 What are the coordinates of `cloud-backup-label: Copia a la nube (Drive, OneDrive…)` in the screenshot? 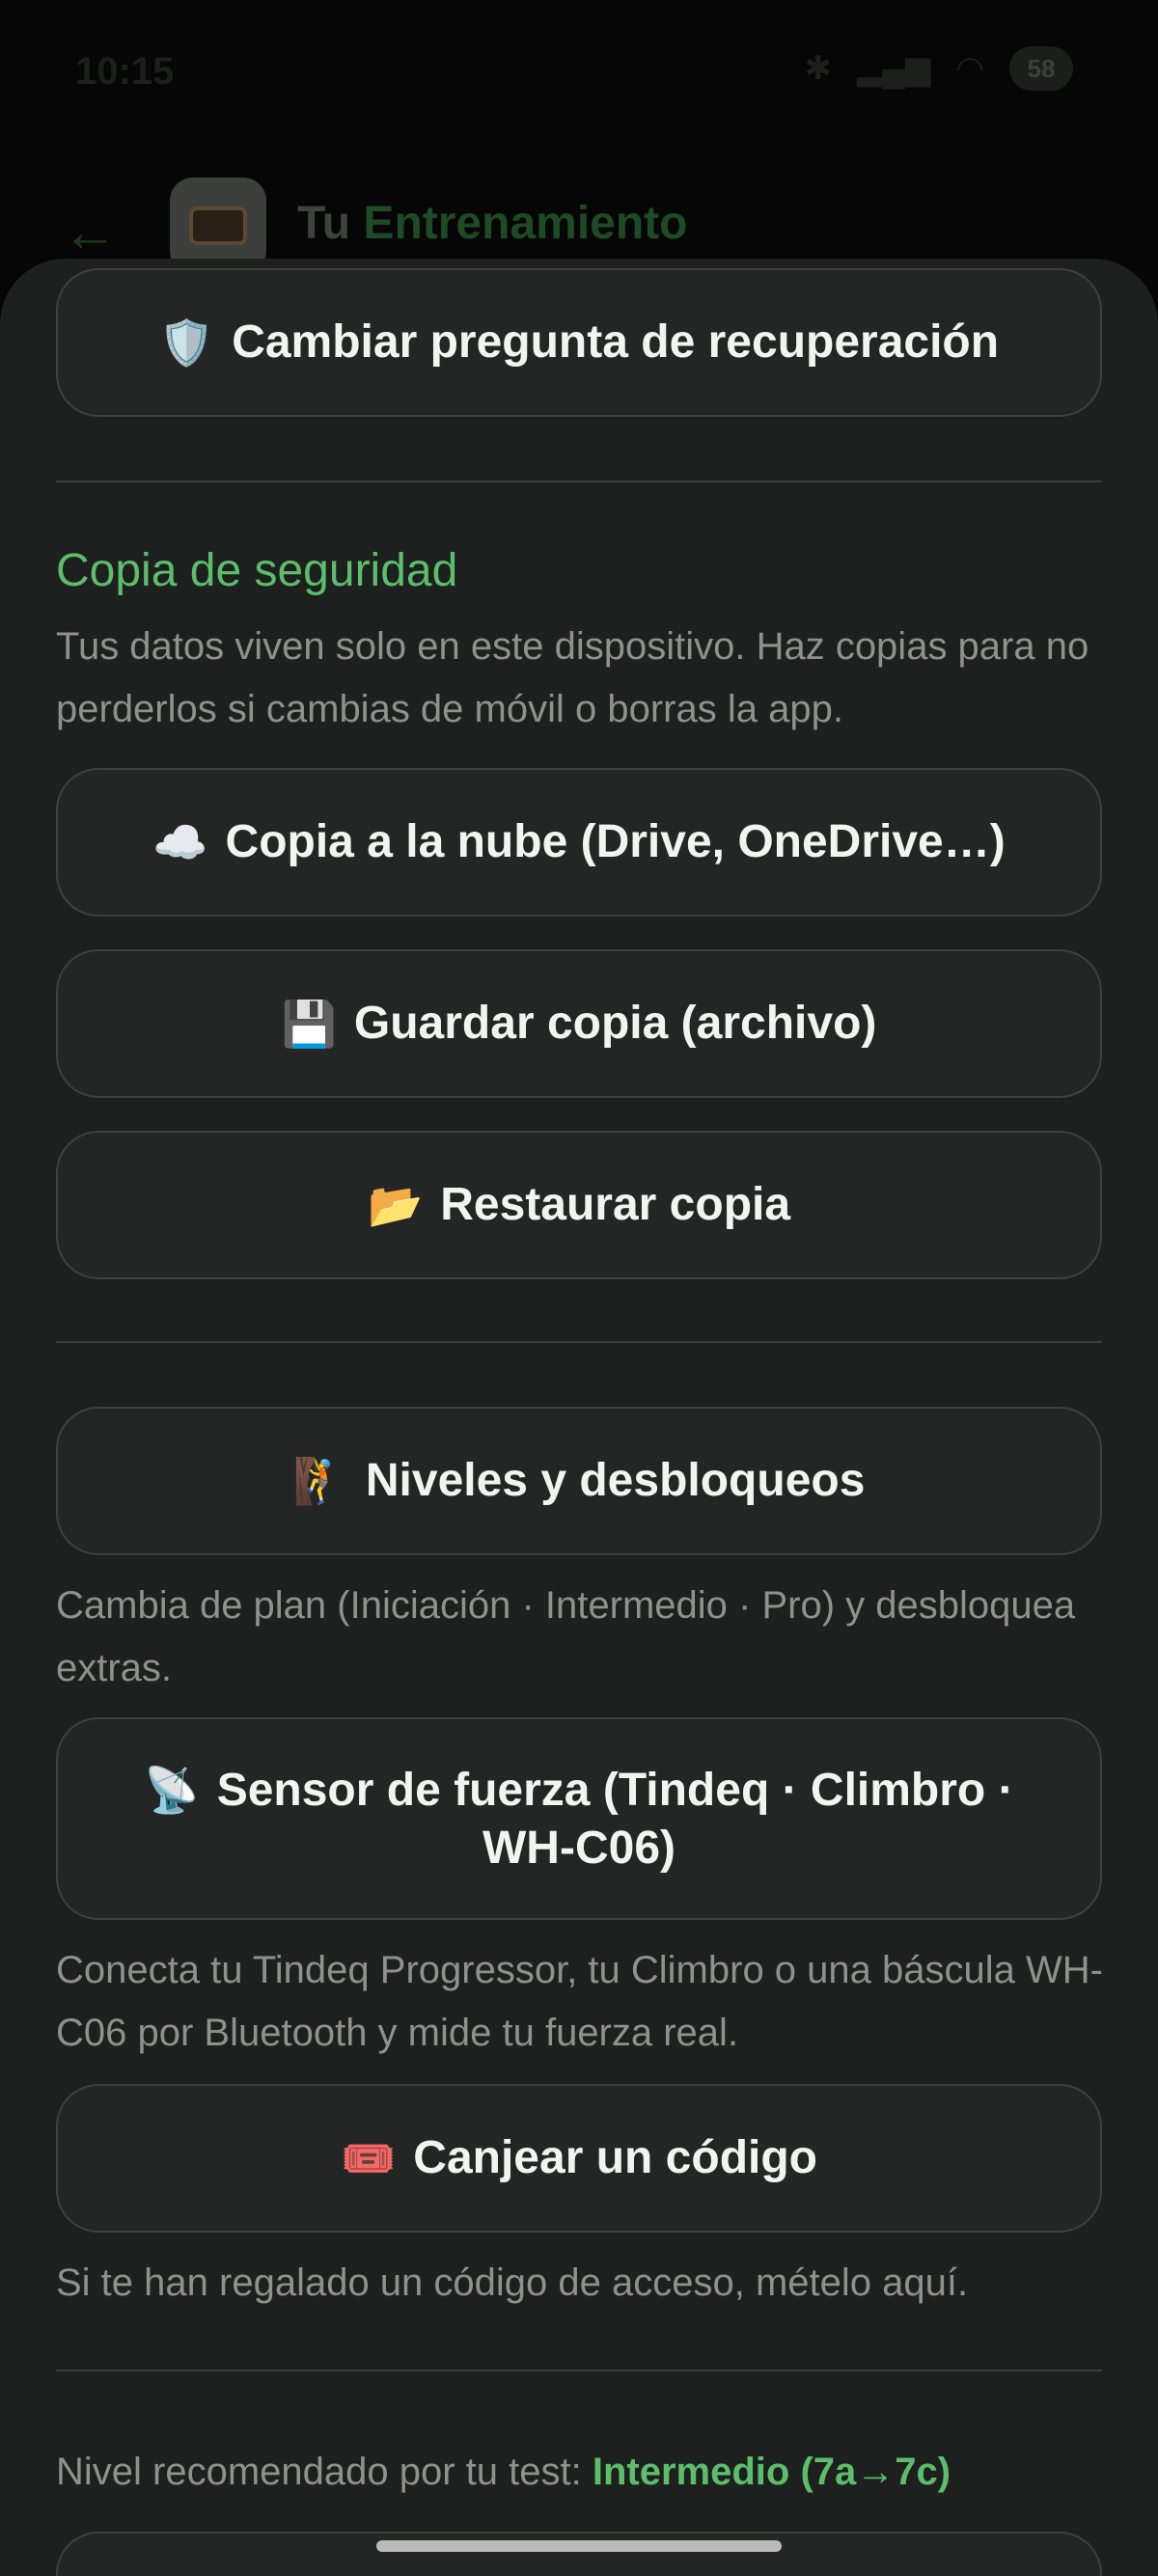 It's located at (615, 841).